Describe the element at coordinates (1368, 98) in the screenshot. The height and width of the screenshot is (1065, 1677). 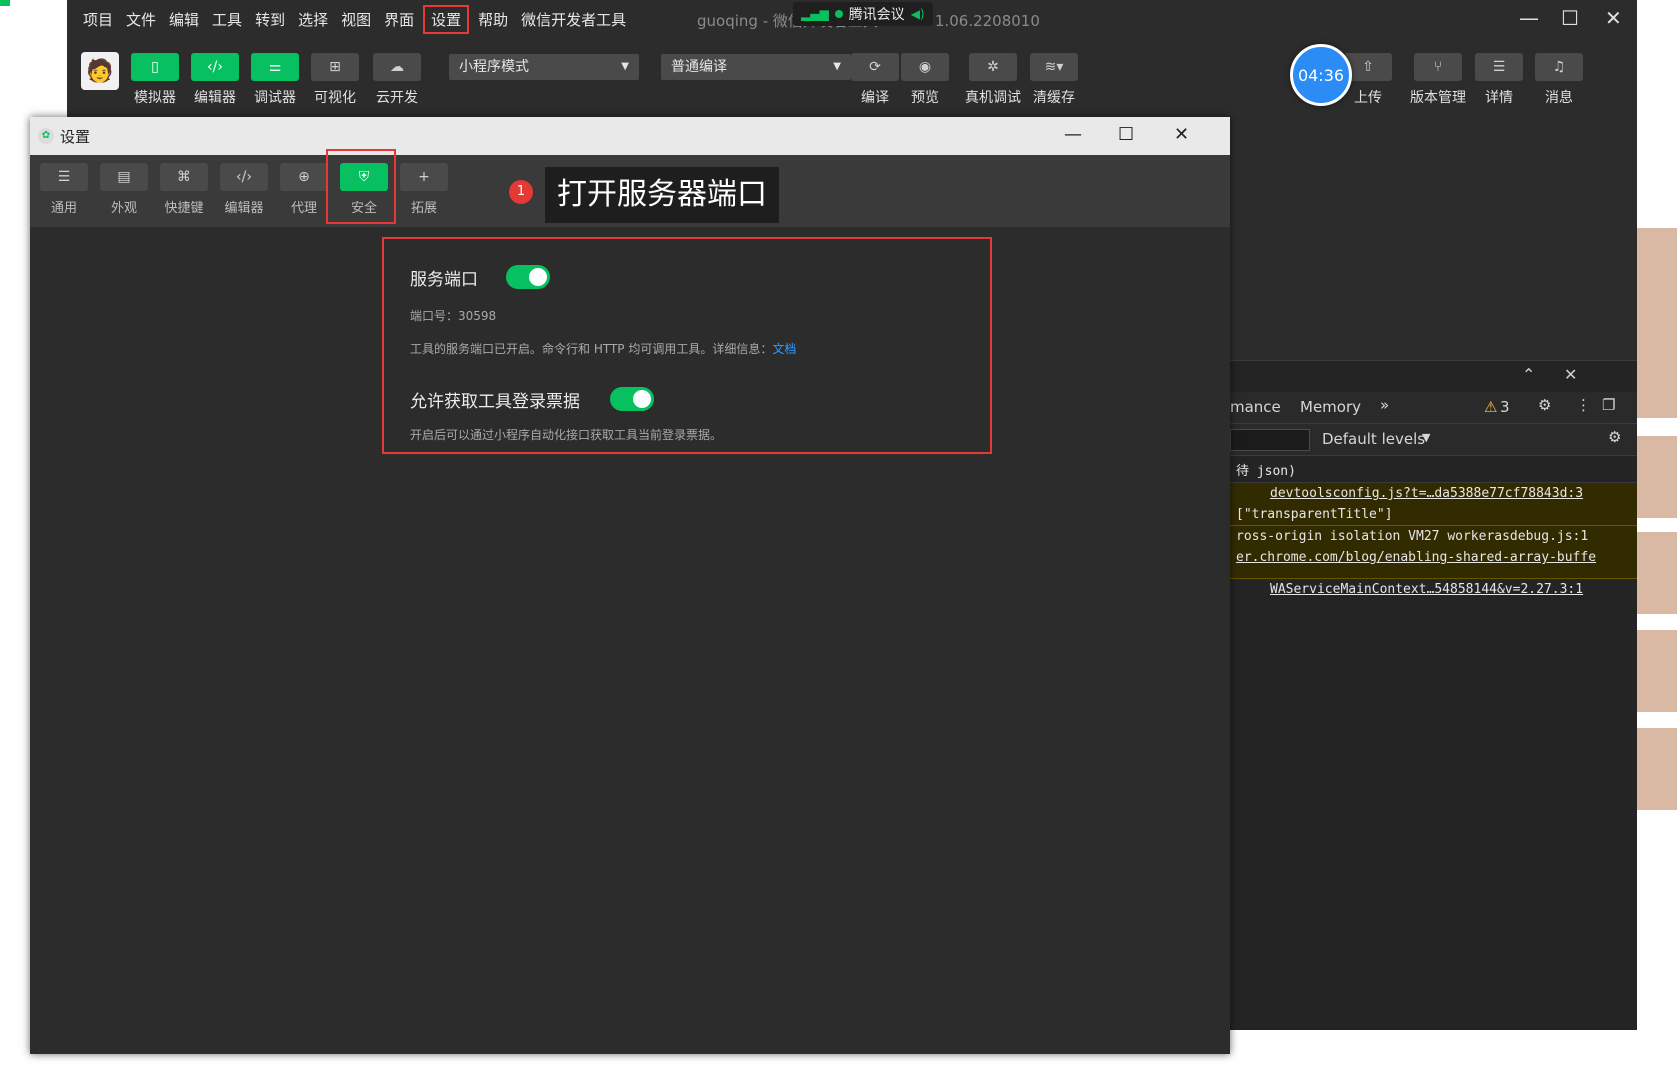
I see `upload-label: 上传` at that location.